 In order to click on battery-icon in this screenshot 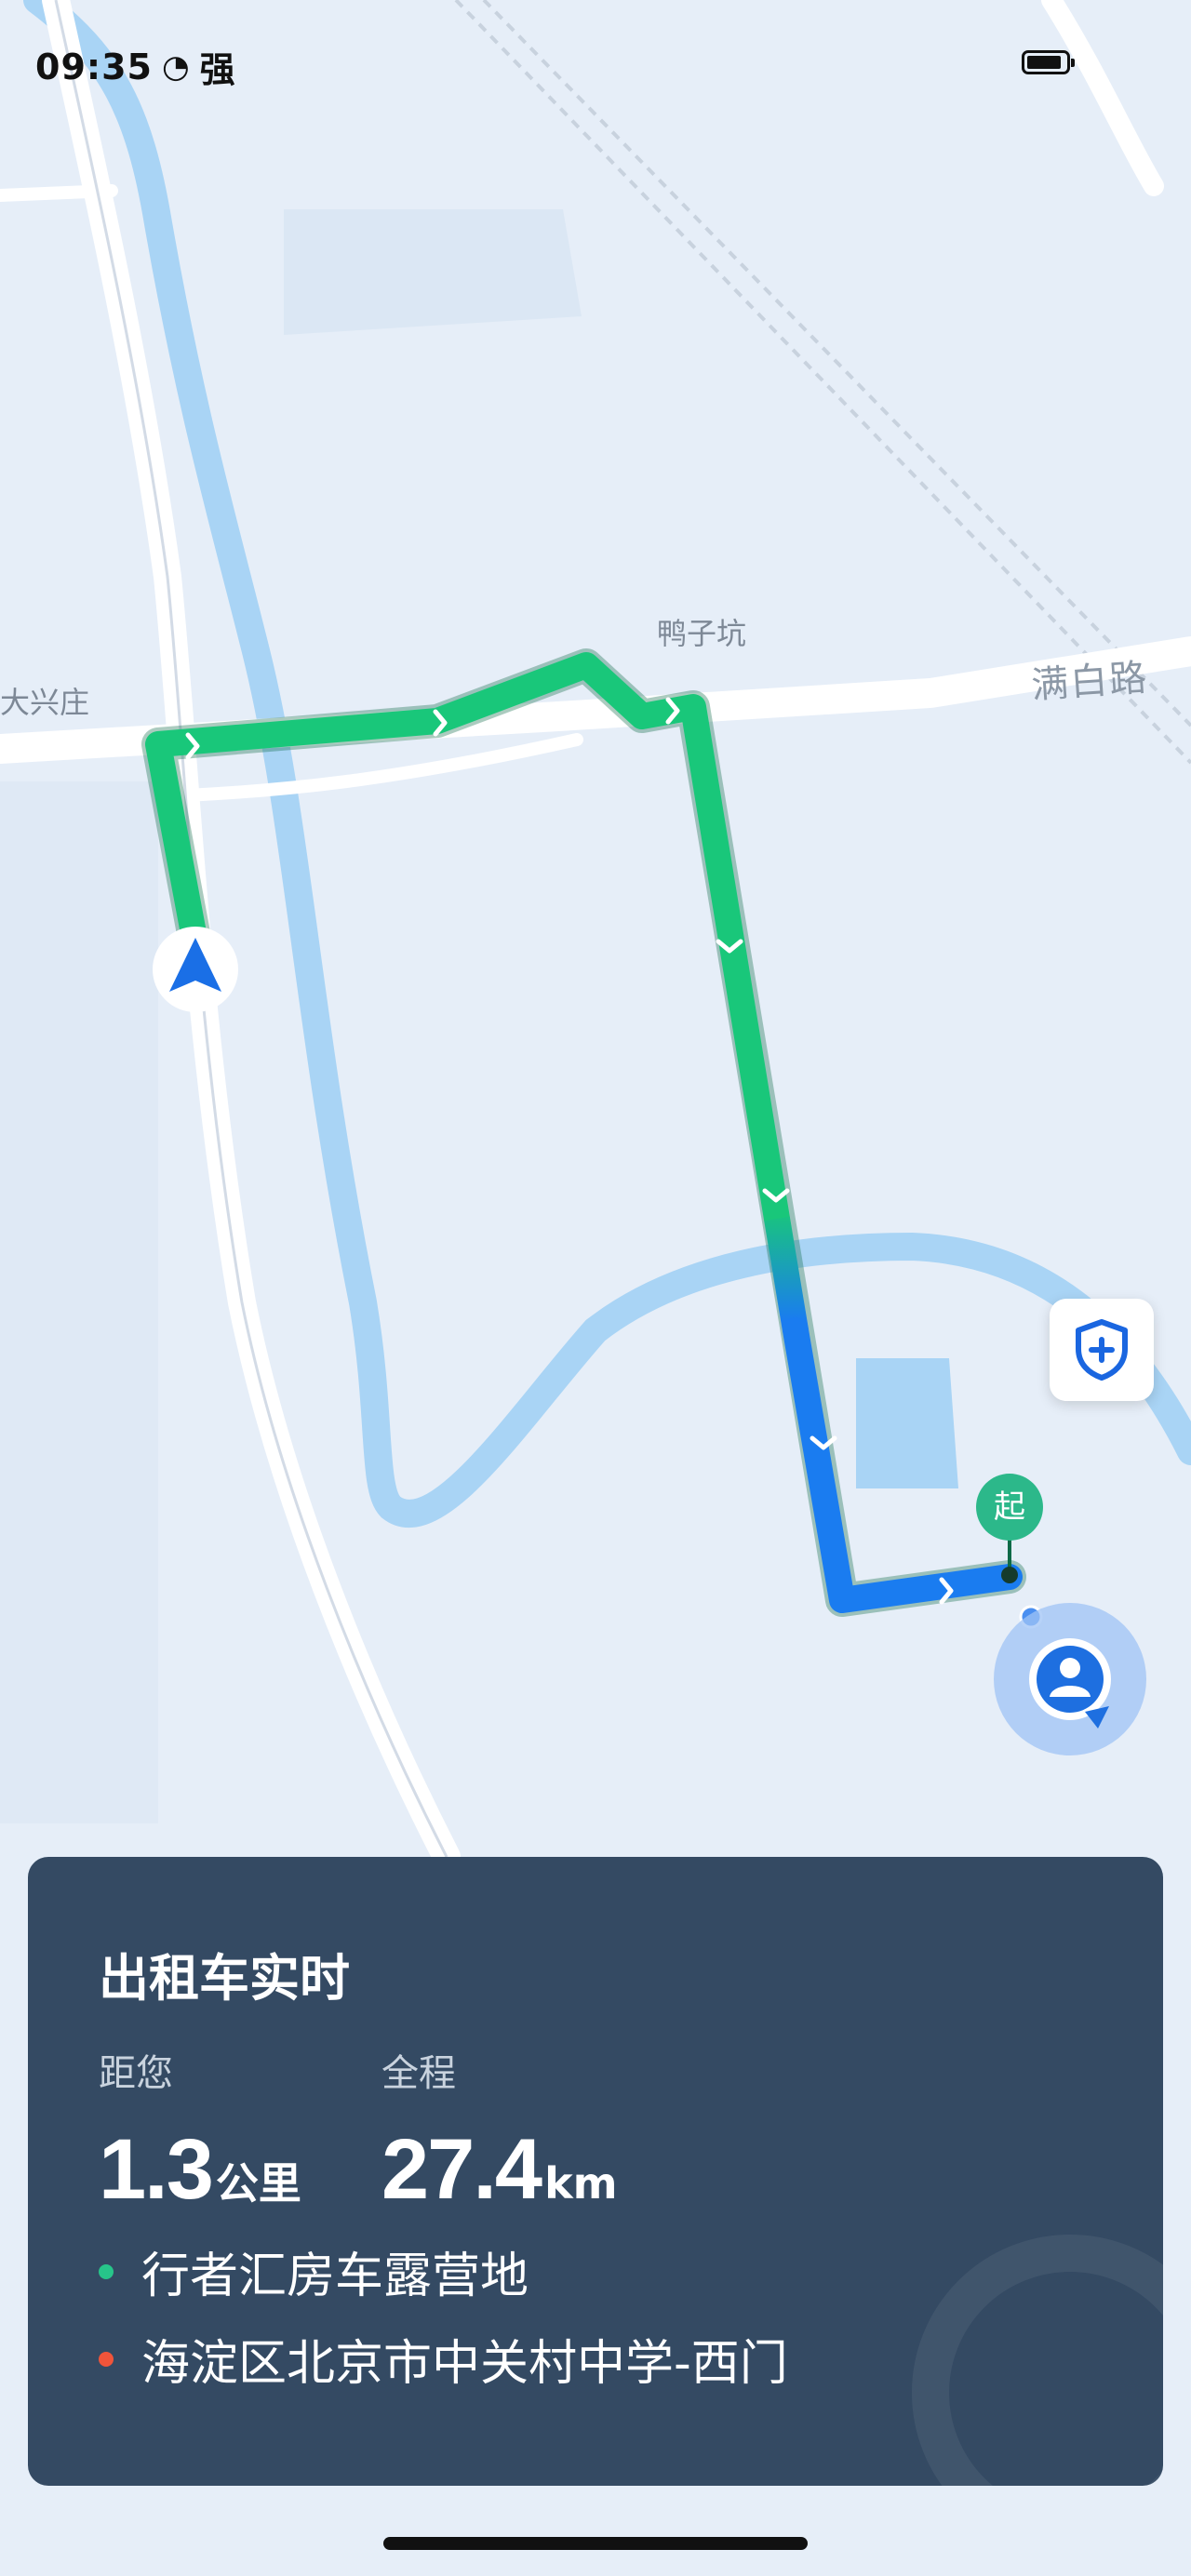, I will do `click(1048, 62)`.